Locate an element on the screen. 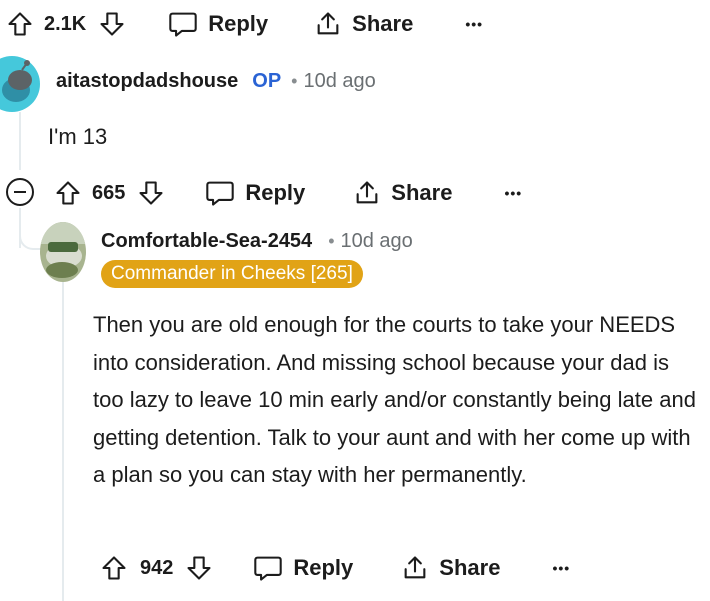 The width and height of the screenshot is (710, 601). thread-branch is located at coordinates (30, 230).